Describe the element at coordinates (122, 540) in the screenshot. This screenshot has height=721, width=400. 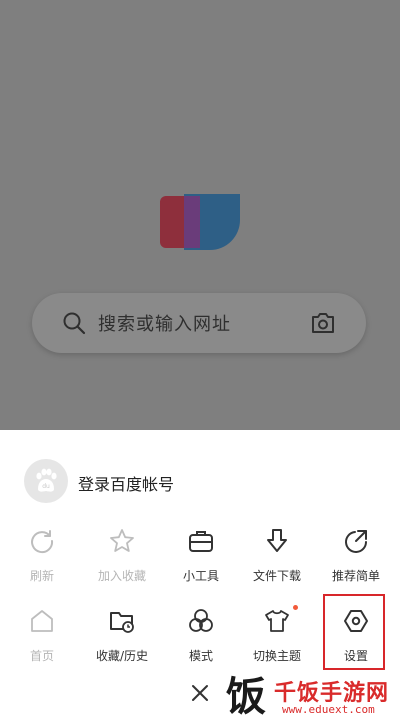
I see `star-icon` at that location.